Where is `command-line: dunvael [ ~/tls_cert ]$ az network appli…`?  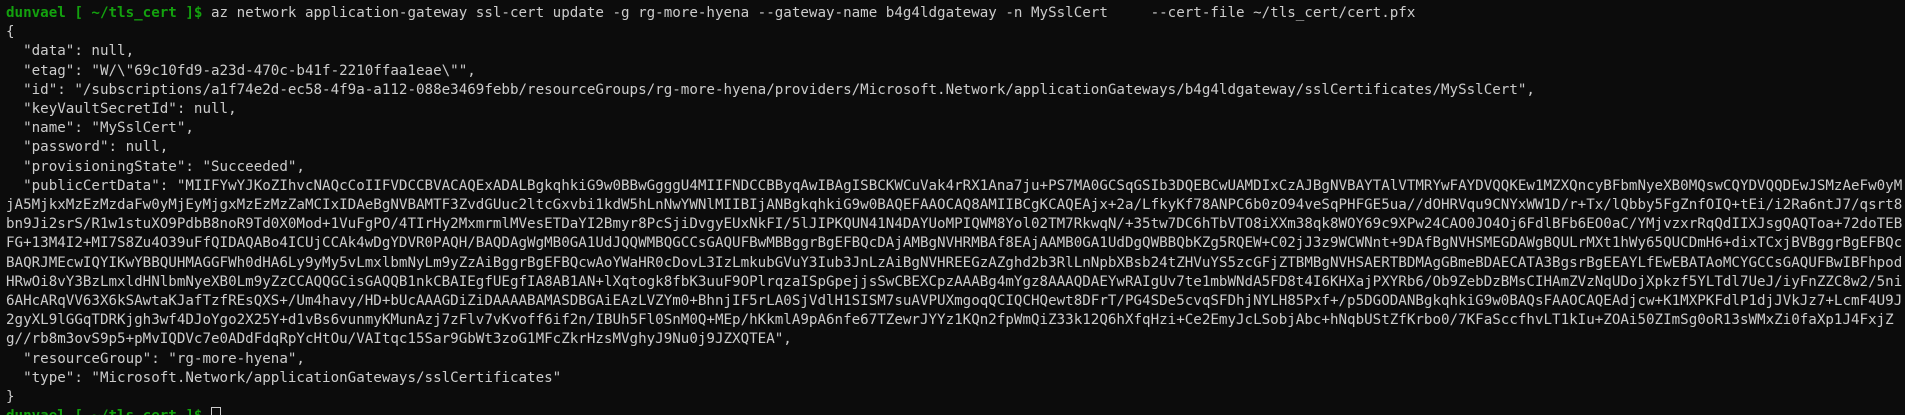 command-line: dunvael [ ~/tls_cert ]$ az network appli… is located at coordinates (955, 13).